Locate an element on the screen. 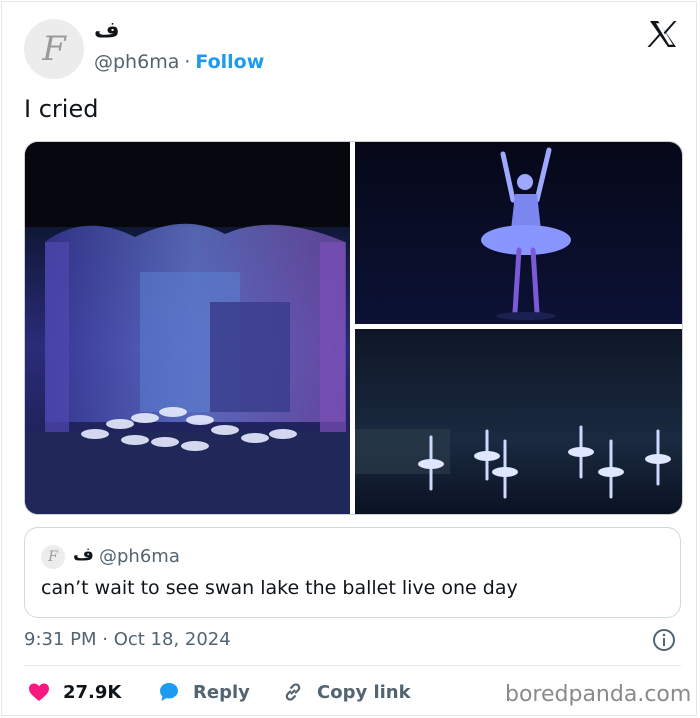 The width and height of the screenshot is (700, 718). handle: @ph6ma is located at coordinates (136, 62).